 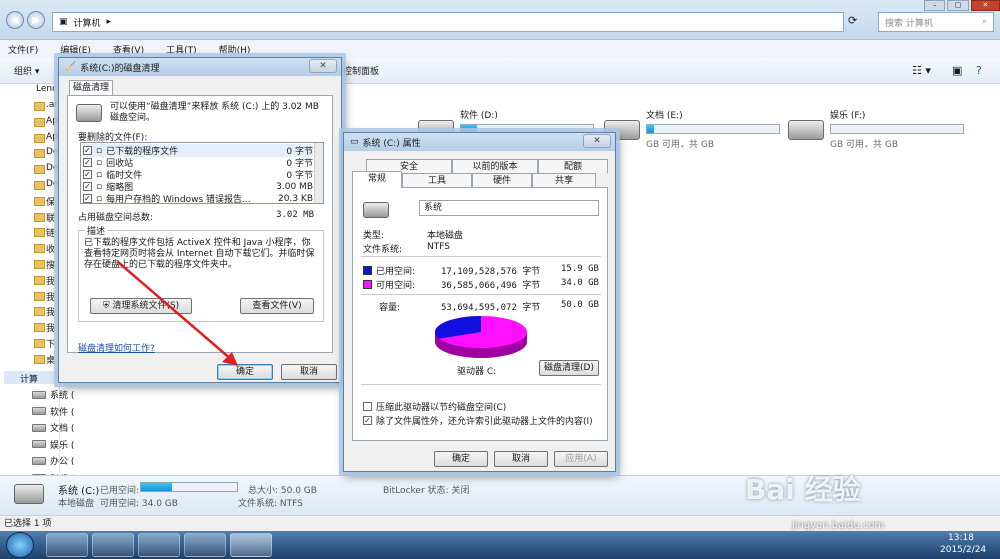 What do you see at coordinates (580, 283) in the screenshot?
I see `free-gb: 34.0 GB` at bounding box center [580, 283].